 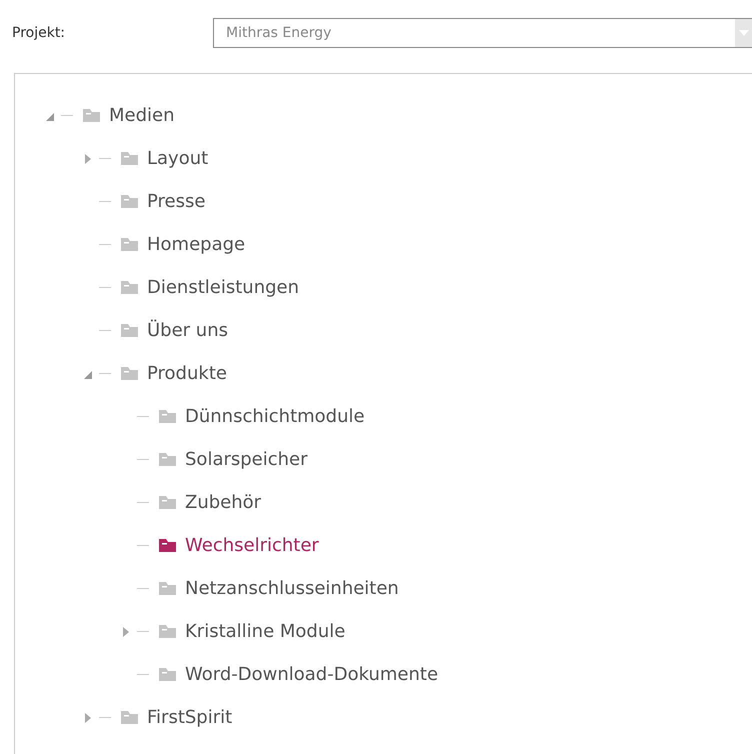 I want to click on tree-item: FirstSpirit, so click(x=189, y=717).